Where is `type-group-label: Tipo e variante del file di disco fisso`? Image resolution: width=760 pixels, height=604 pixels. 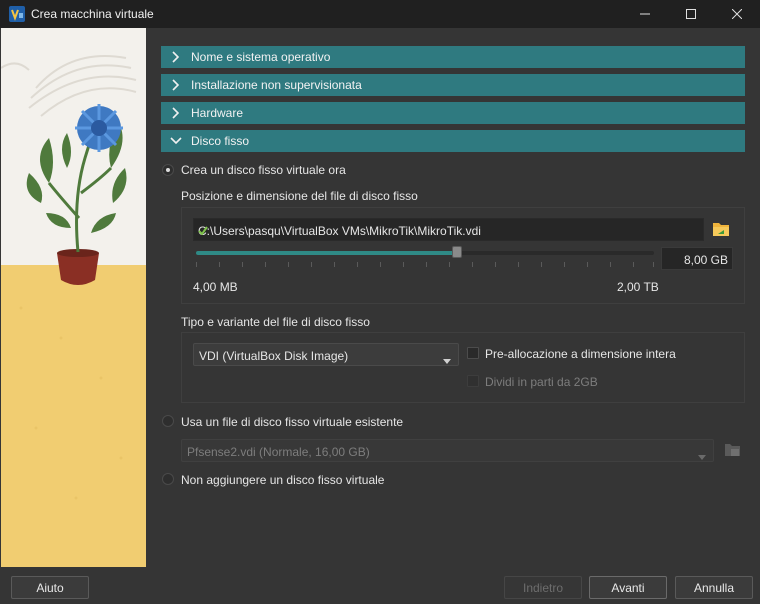
type-group-label: Tipo e variante del file di disco fisso is located at coordinates (275, 322).